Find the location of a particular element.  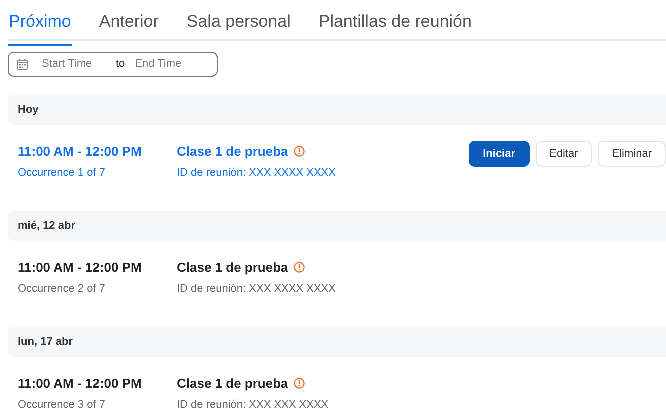

occurrence-label: Occurrence 1 of 7 is located at coordinates (62, 173).